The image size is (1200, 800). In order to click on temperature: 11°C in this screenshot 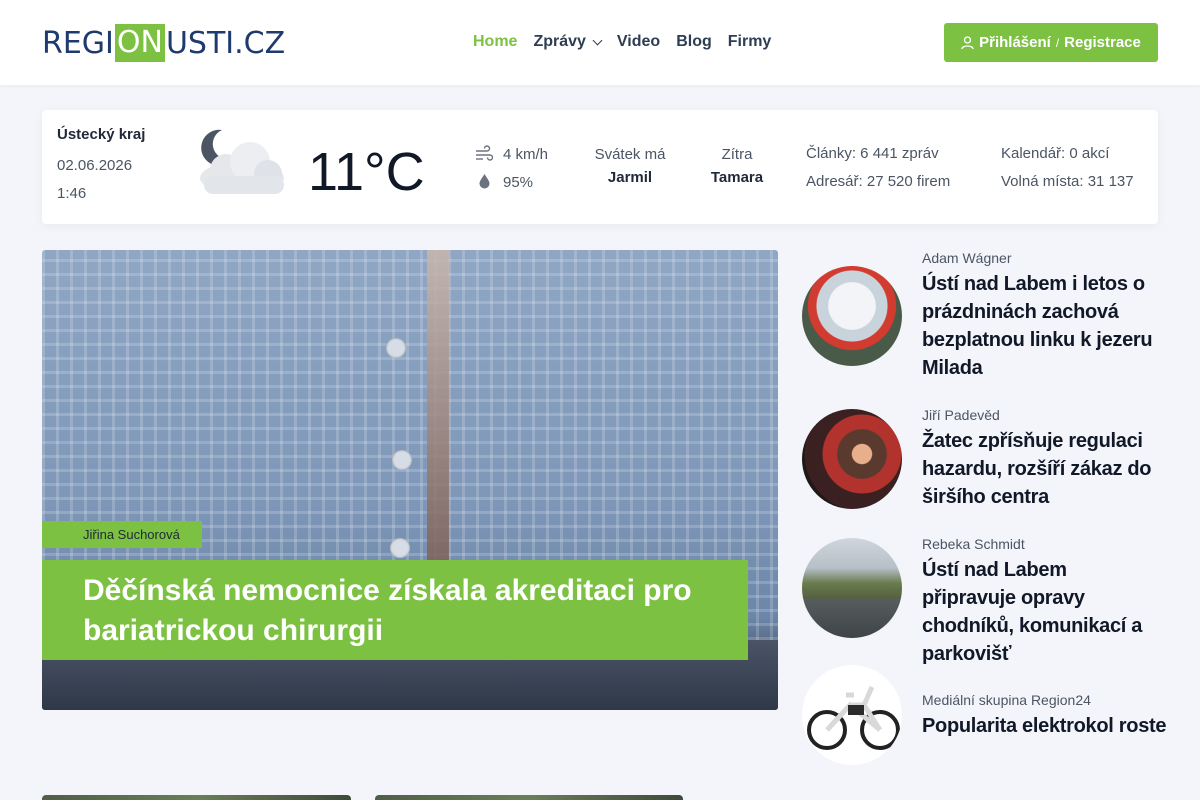, I will do `click(366, 172)`.